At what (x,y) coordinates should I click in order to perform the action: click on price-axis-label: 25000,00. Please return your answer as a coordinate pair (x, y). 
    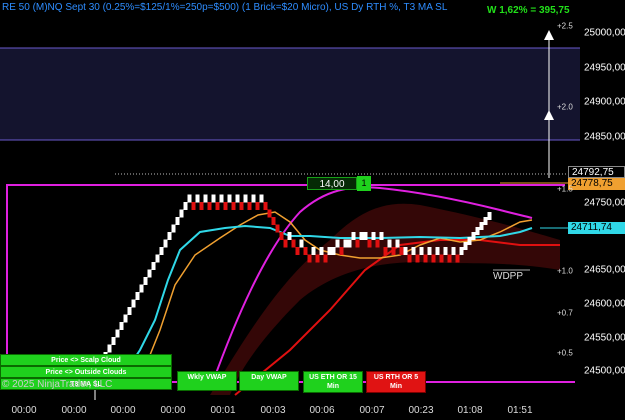
    Looking at the image, I should click on (604, 33).